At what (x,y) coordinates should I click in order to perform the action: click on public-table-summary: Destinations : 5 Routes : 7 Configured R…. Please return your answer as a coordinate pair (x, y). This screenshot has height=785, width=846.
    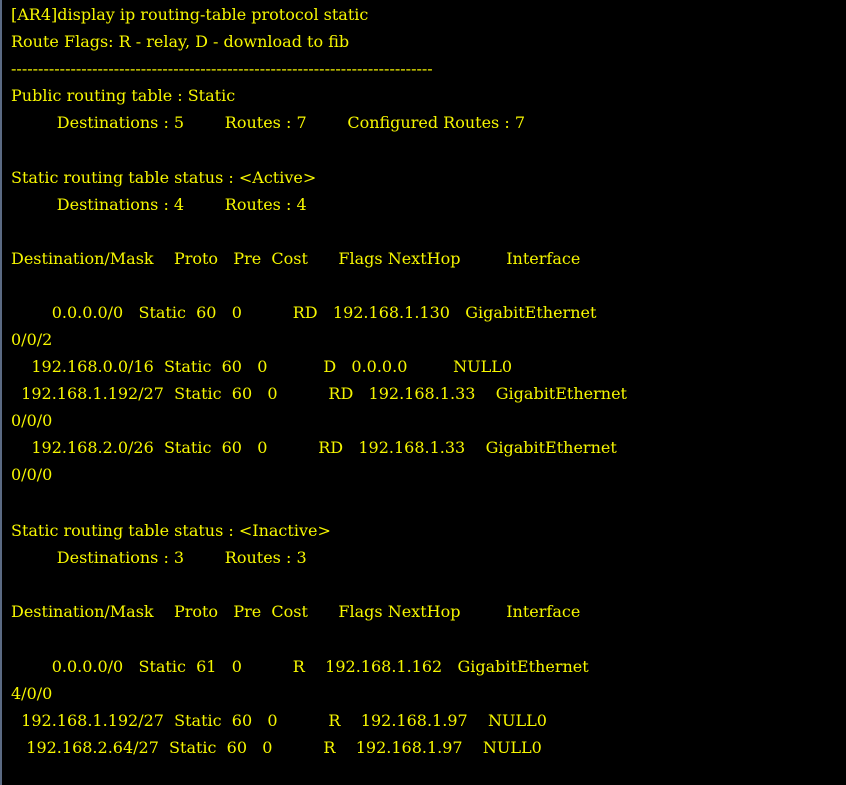
    Looking at the image, I should click on (268, 122).